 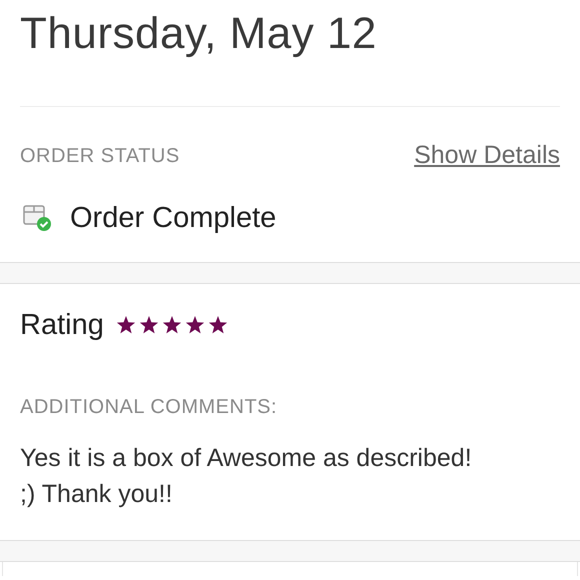 What do you see at coordinates (100, 156) in the screenshot?
I see `section-label: ORDER STATUS` at bounding box center [100, 156].